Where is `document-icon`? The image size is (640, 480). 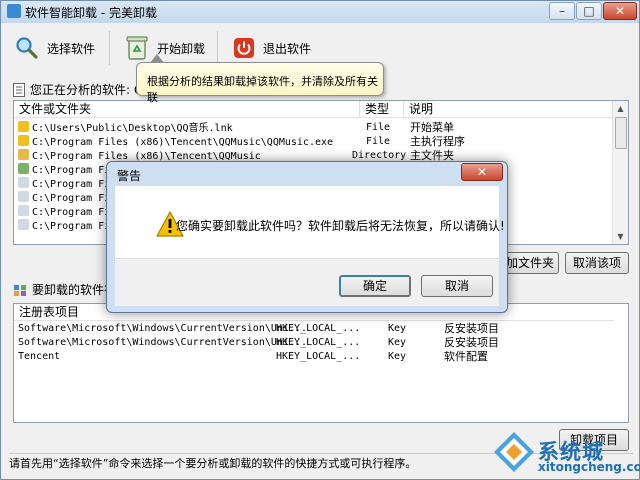
document-icon is located at coordinates (19, 89).